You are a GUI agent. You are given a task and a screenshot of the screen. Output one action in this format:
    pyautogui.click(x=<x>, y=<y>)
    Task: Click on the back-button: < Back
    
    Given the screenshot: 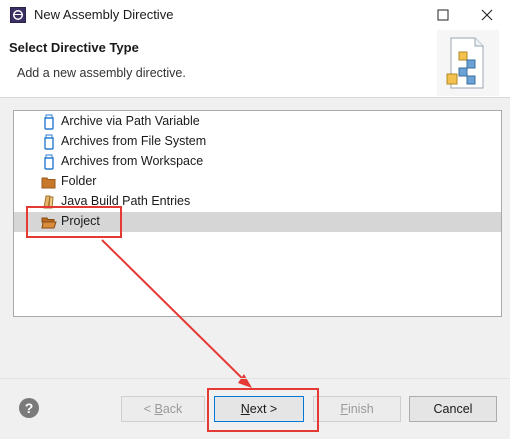 What is the action you would take?
    pyautogui.click(x=163, y=409)
    